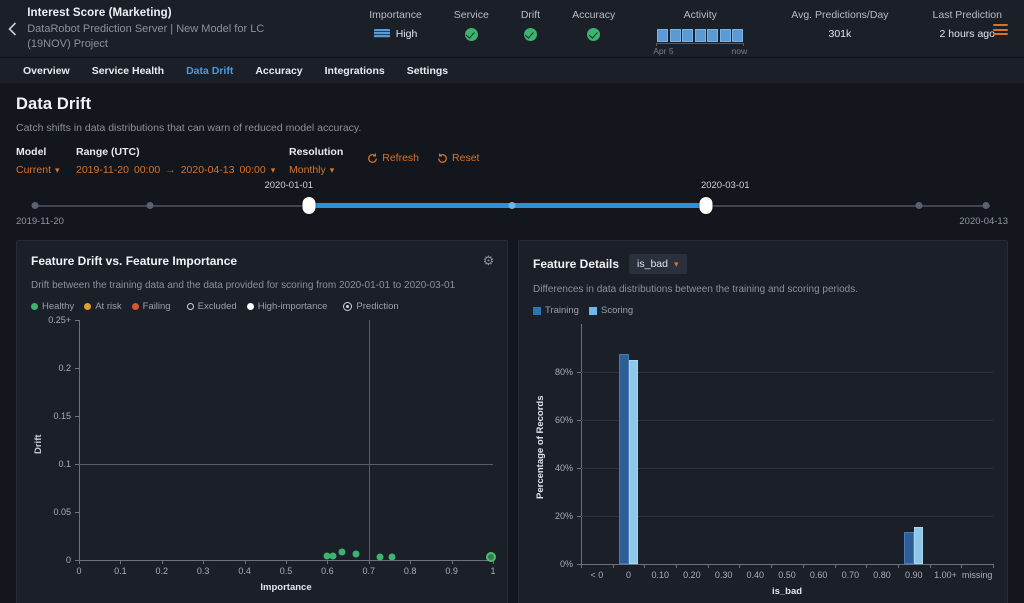 This screenshot has height=603, width=1024. What do you see at coordinates (610, 310) in the screenshot?
I see `legend-scoring: Scoring` at bounding box center [610, 310].